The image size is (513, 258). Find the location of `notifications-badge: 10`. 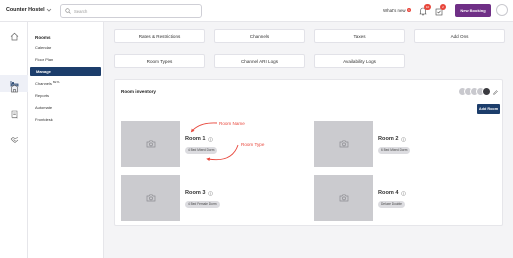

notifications-badge: 10 is located at coordinates (427, 7).